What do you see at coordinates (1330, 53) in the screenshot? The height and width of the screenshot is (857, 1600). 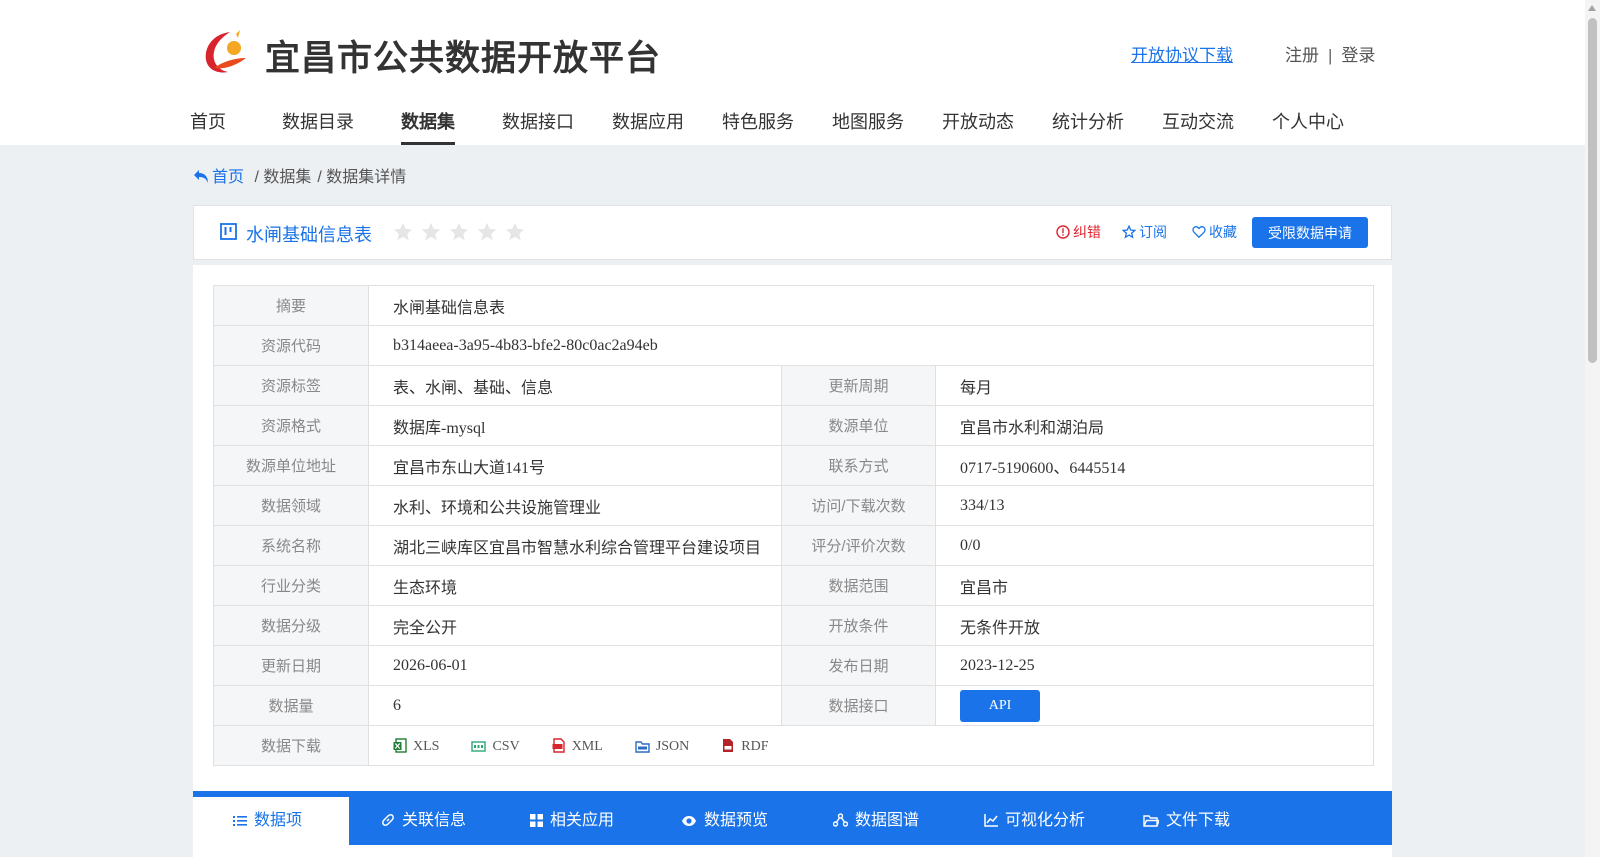 I see `auth-links: 注册 | 登录` at bounding box center [1330, 53].